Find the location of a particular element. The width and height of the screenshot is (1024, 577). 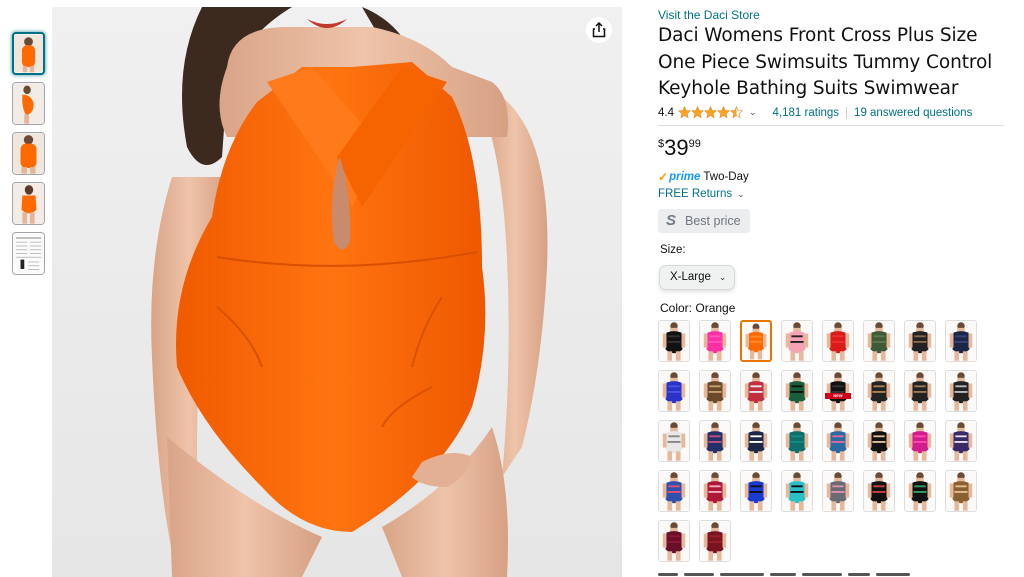

color-swatch-polka-dot is located at coordinates (756, 441).